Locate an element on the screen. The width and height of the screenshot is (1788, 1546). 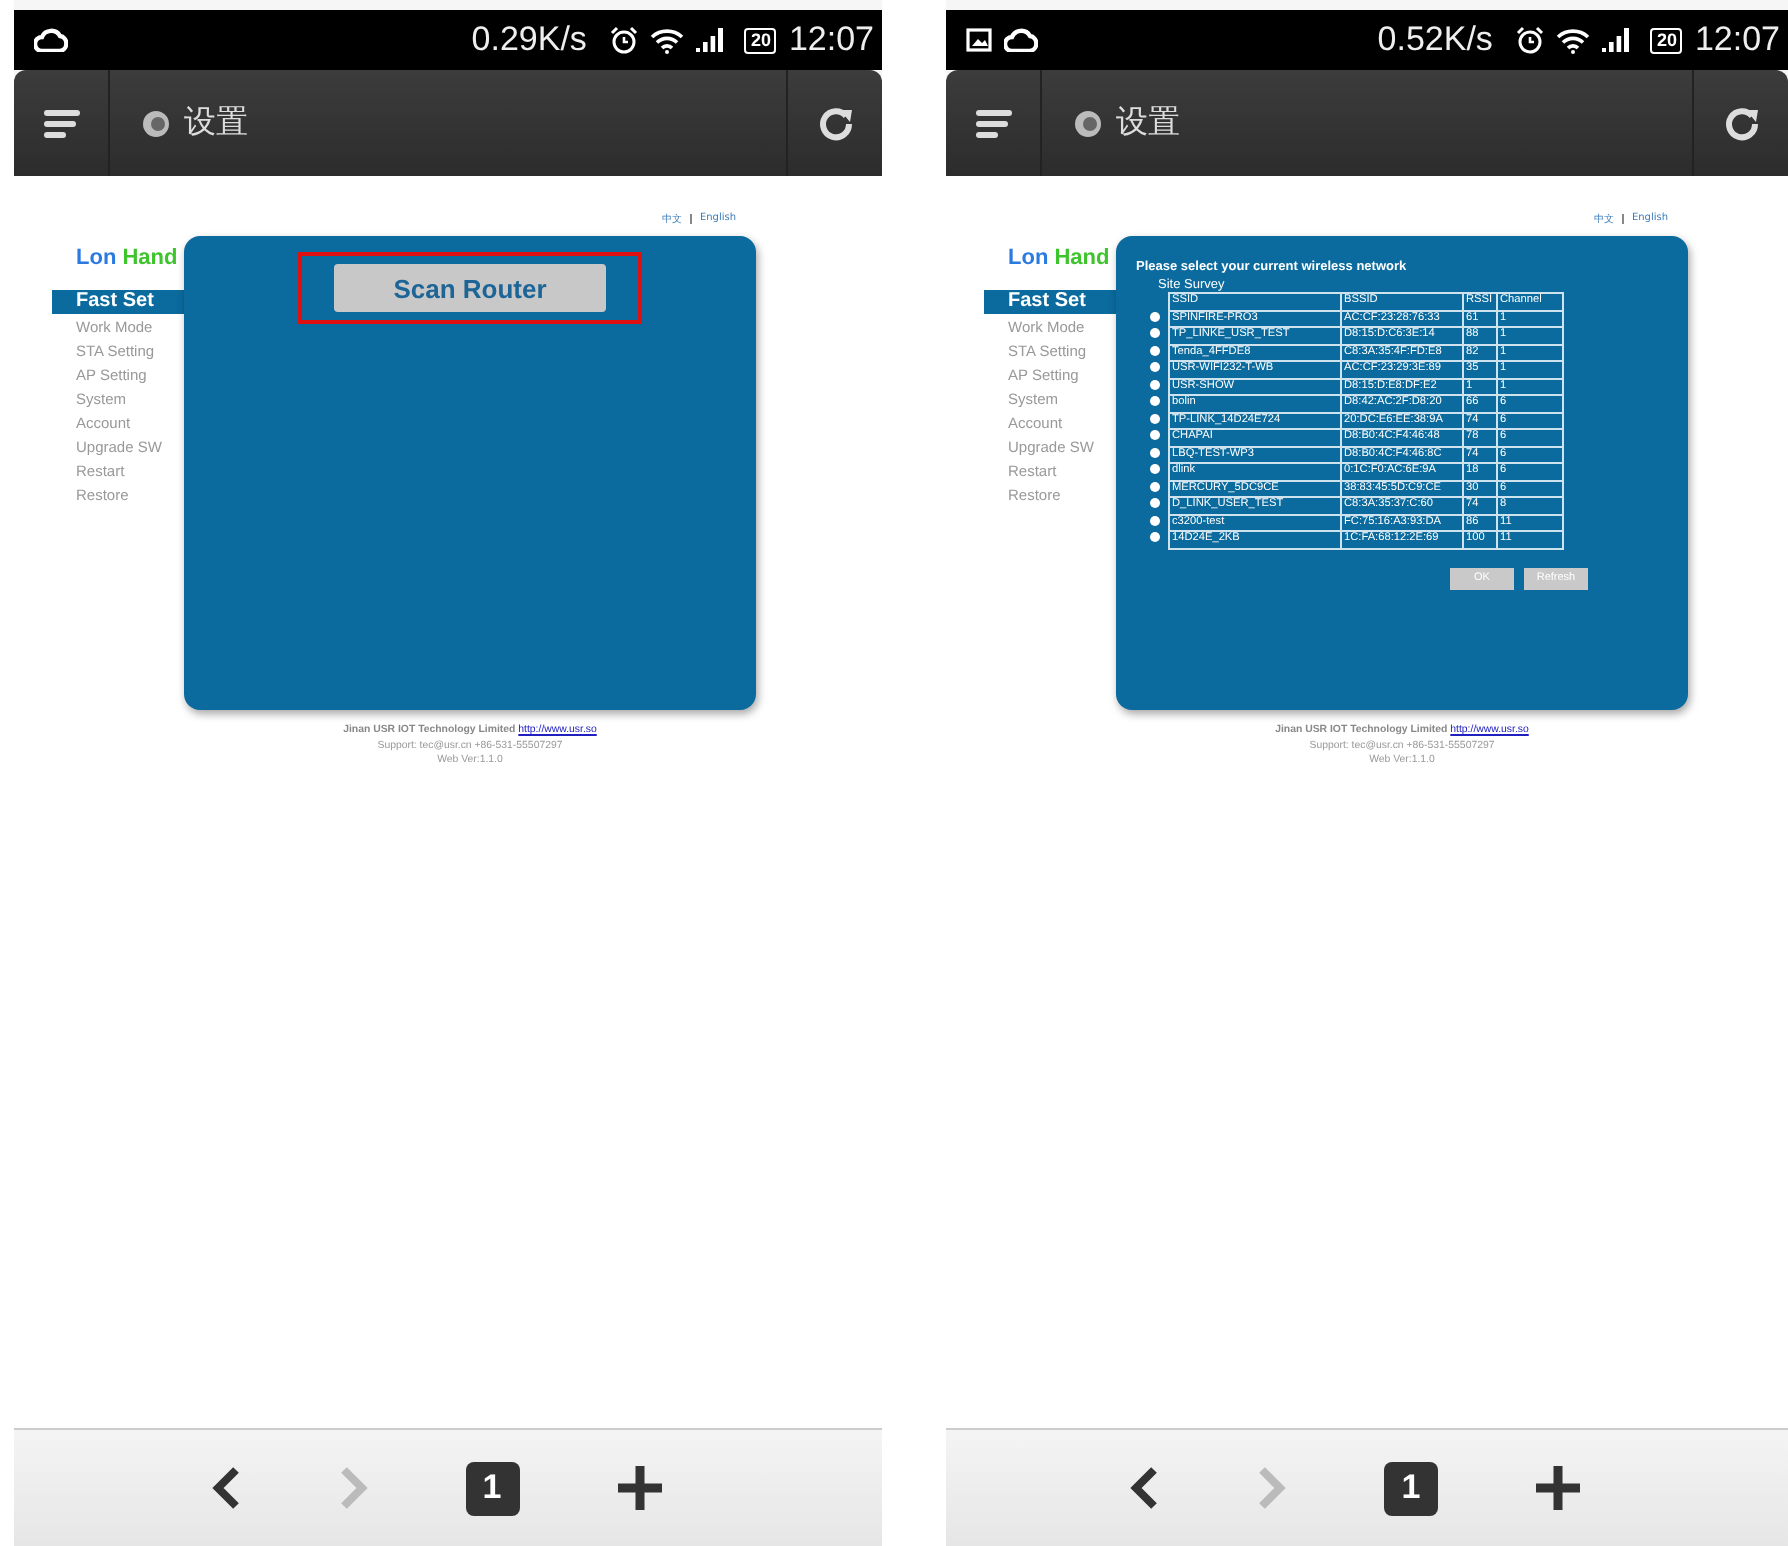
scan-router-button: Scan Router is located at coordinates (470, 288).